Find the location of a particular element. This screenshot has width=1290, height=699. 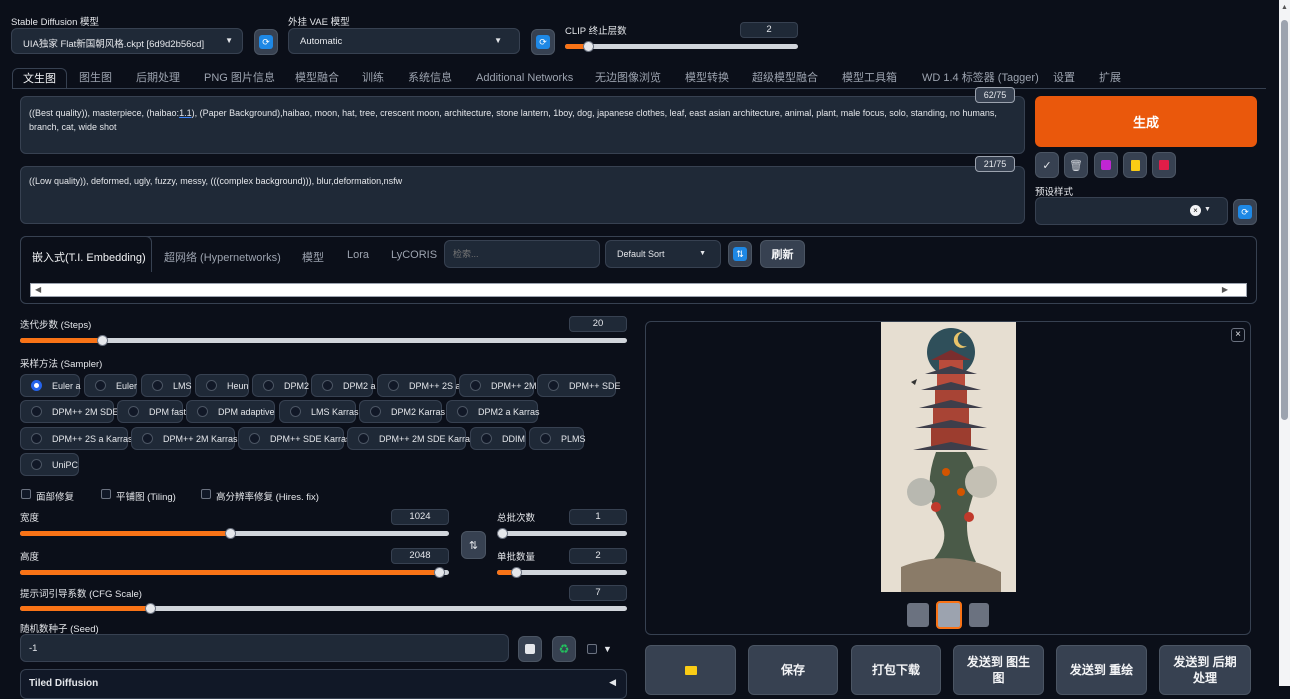

tiling-checkbox is located at coordinates (106, 494).